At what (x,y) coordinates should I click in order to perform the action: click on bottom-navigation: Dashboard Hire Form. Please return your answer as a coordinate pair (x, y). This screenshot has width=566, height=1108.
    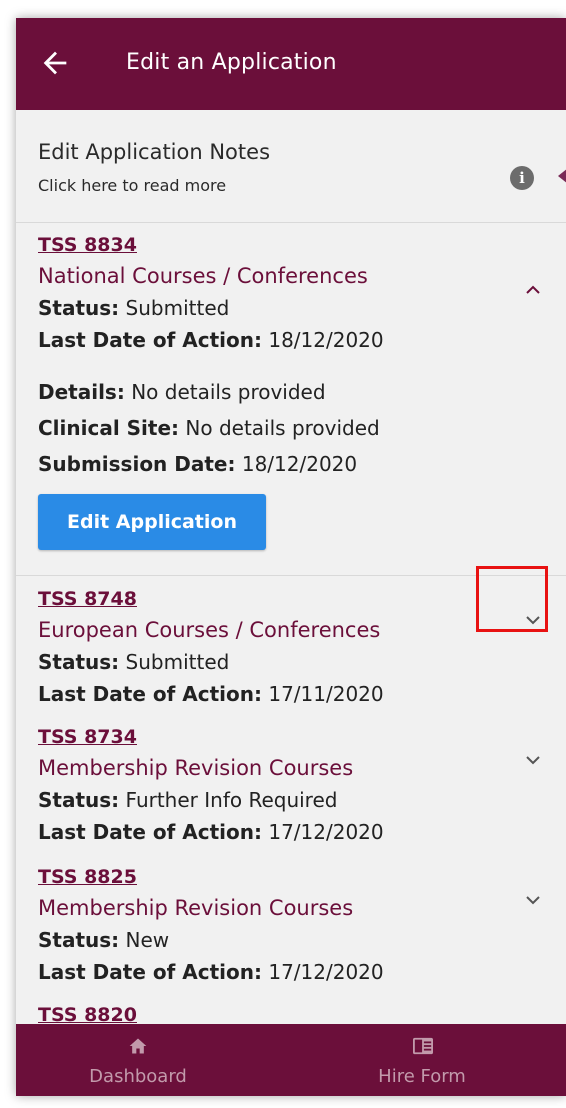
    Looking at the image, I should click on (291, 1060).